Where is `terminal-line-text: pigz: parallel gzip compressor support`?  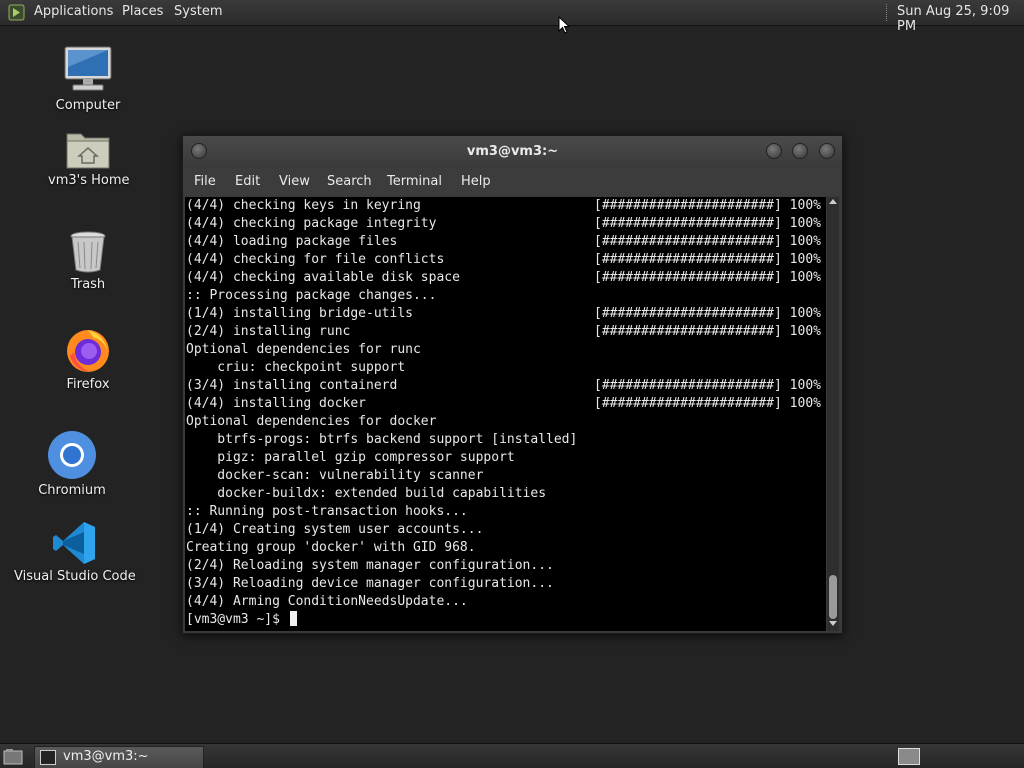
terminal-line-text: pigz: parallel gzip compressor support is located at coordinates (350, 457).